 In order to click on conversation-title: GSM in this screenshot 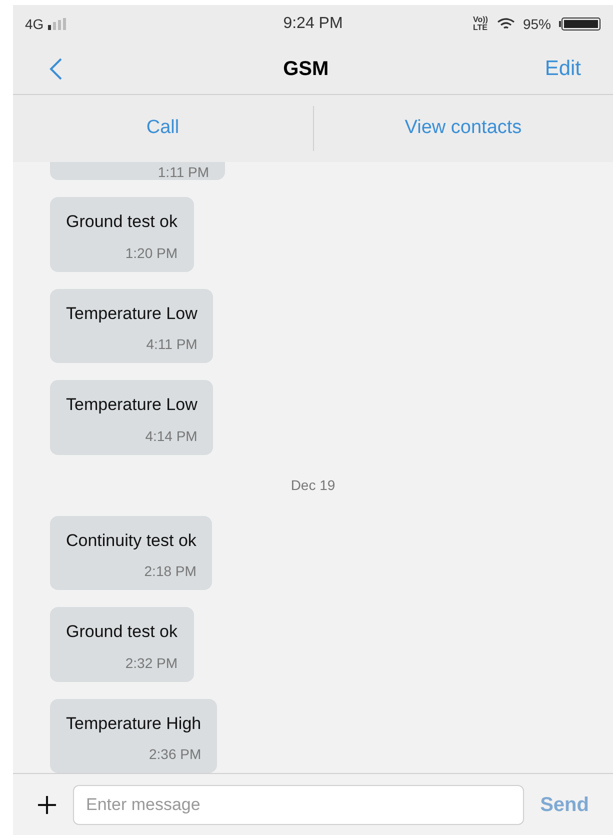, I will do `click(306, 69)`.